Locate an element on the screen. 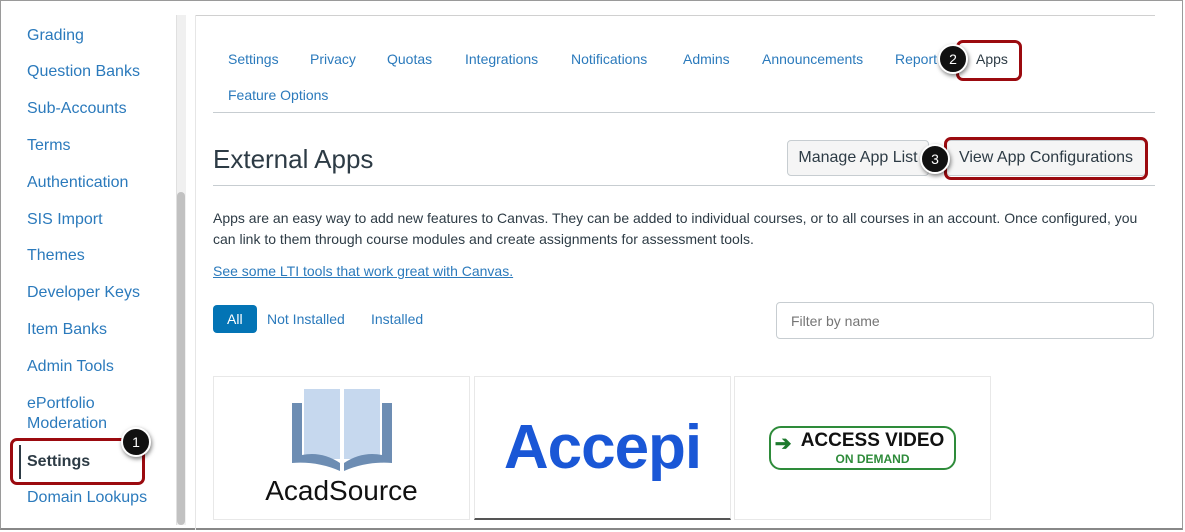 The width and height of the screenshot is (1185, 532). book-icon is located at coordinates (341, 430).